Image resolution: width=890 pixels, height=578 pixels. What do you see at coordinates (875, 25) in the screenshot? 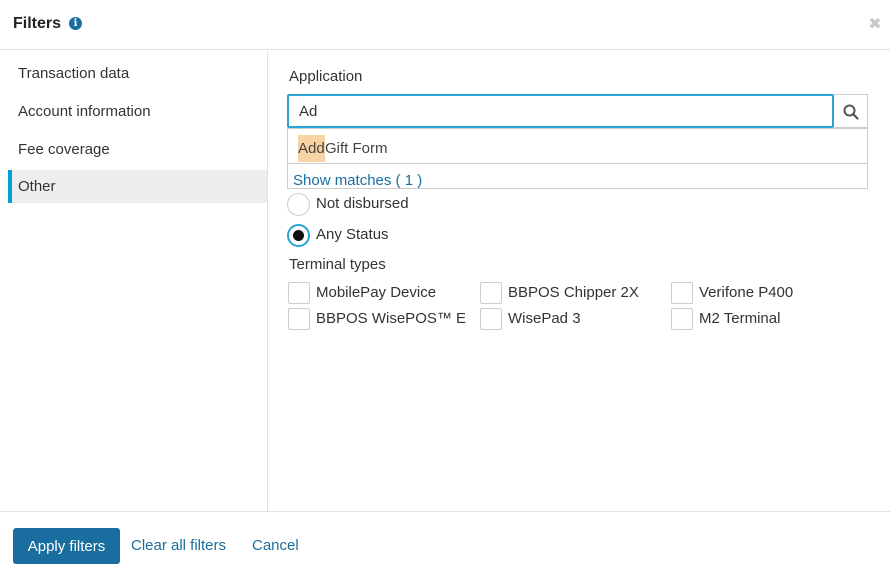
I see `close-icon: ✖` at bounding box center [875, 25].